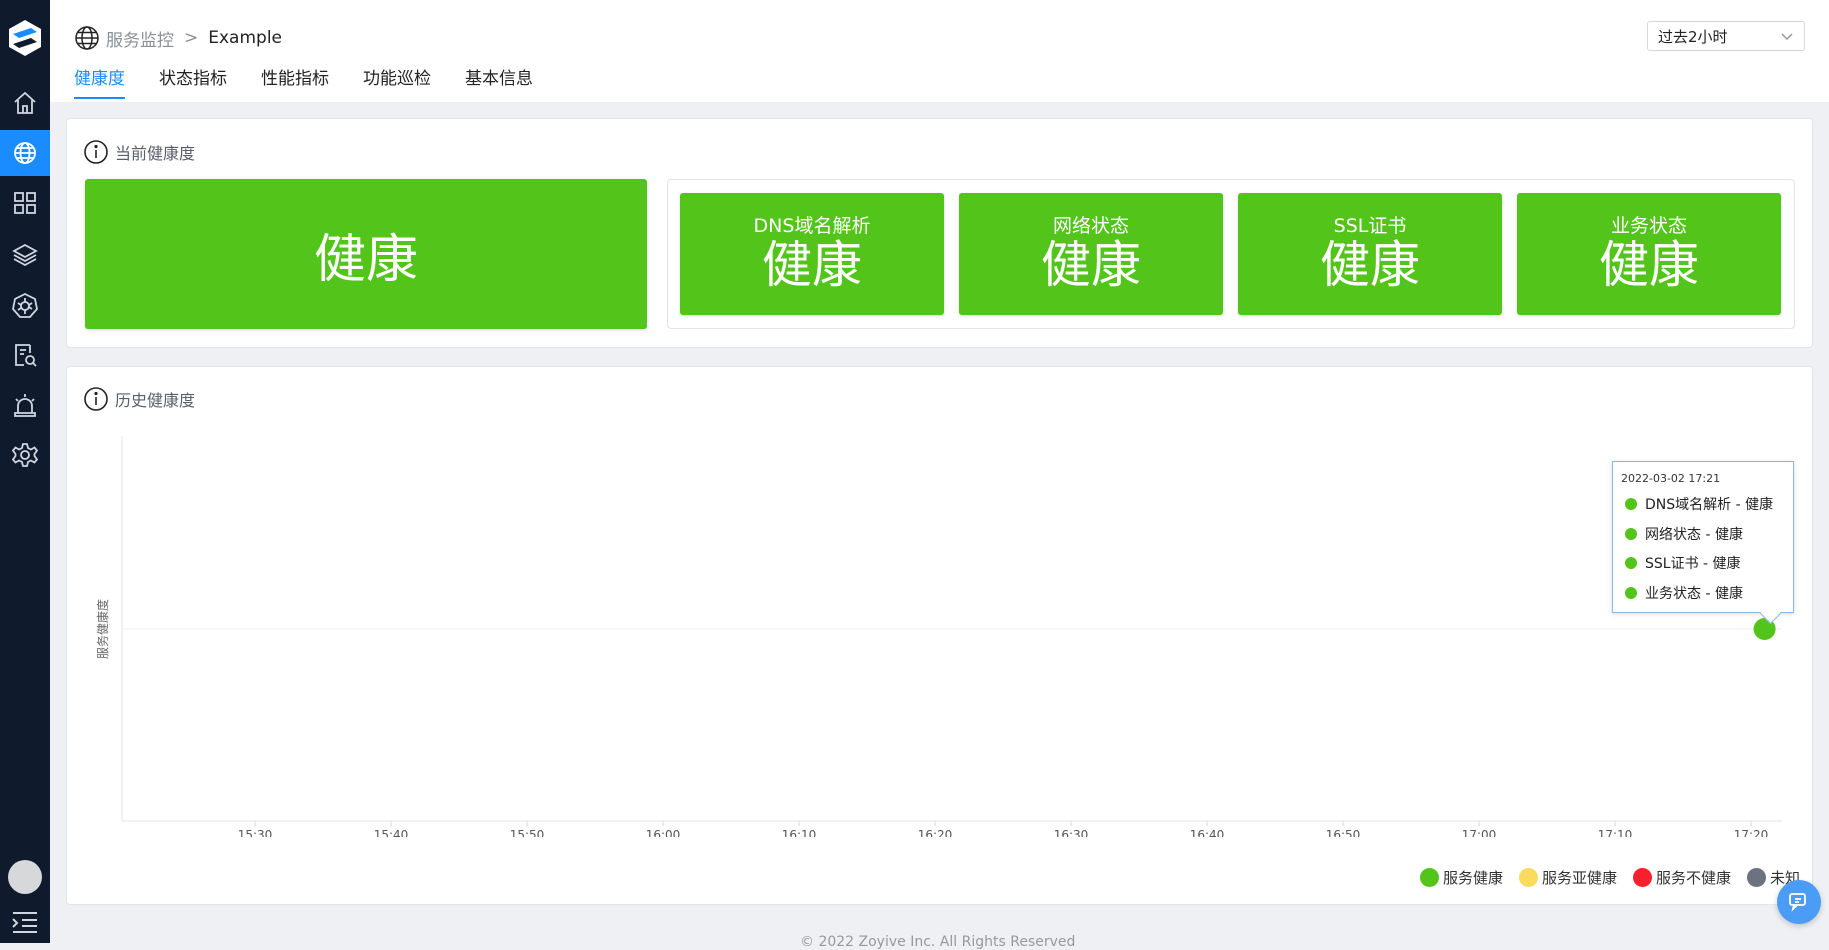  Describe the element at coordinates (1207, 832) in the screenshot. I see `x-tick-label: 16:40` at that location.